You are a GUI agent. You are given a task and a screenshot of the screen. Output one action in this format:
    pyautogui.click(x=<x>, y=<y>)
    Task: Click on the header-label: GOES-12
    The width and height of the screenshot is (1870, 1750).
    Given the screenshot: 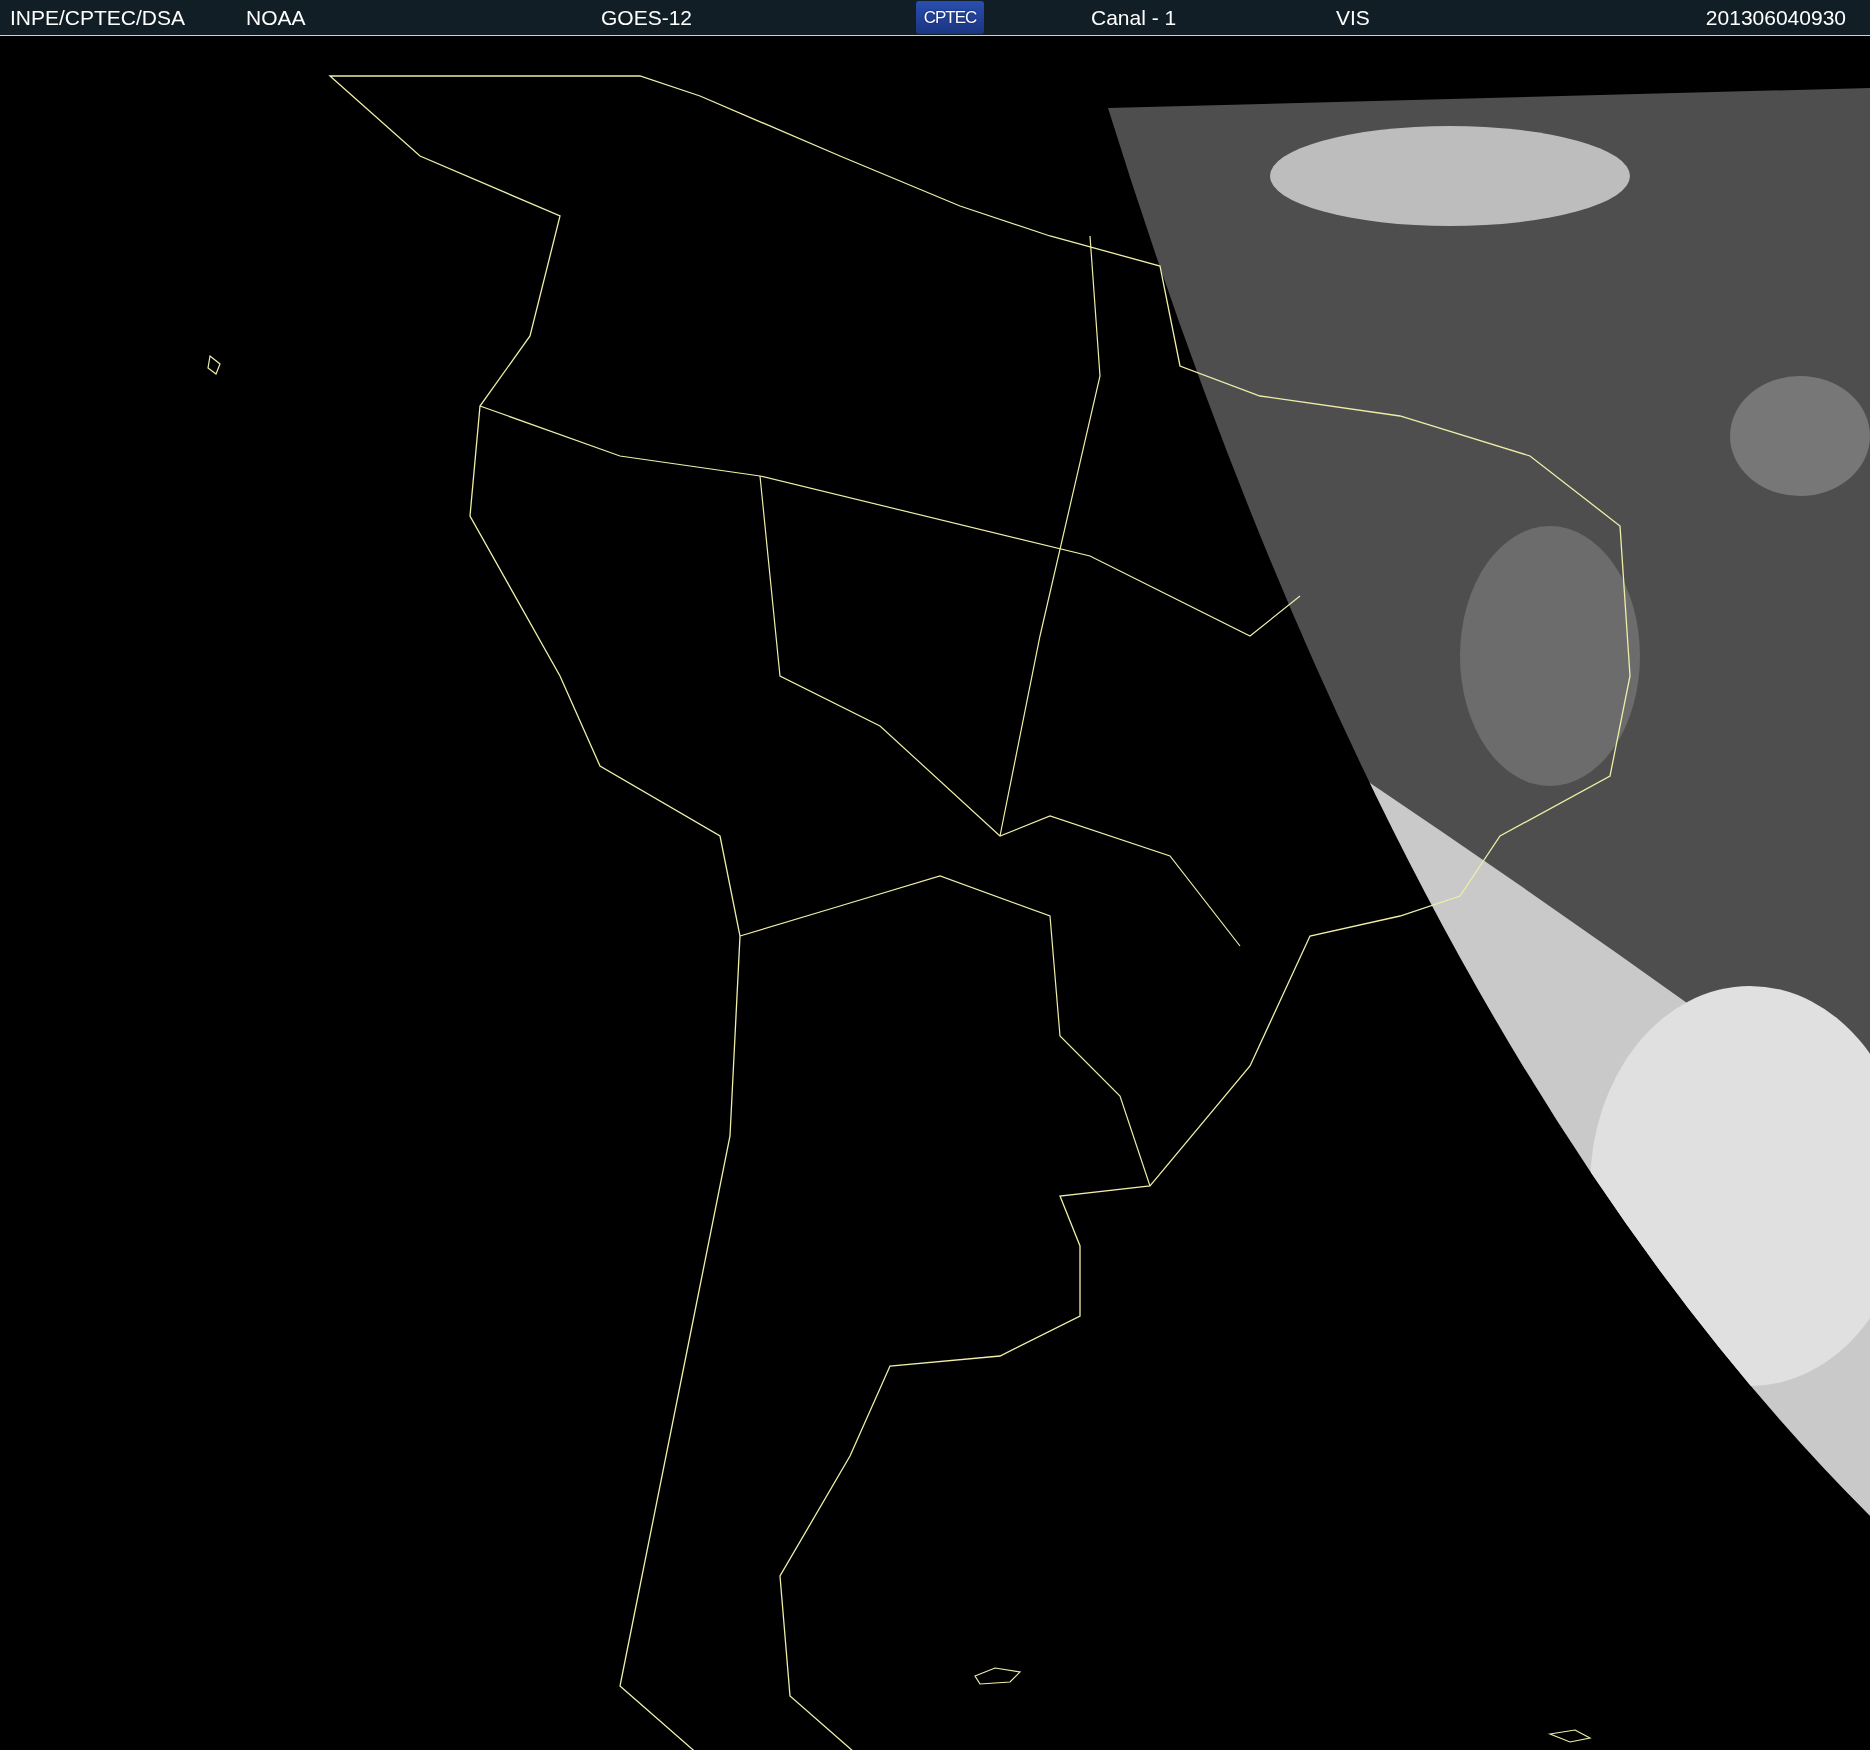 What is the action you would take?
    pyautogui.click(x=646, y=17)
    